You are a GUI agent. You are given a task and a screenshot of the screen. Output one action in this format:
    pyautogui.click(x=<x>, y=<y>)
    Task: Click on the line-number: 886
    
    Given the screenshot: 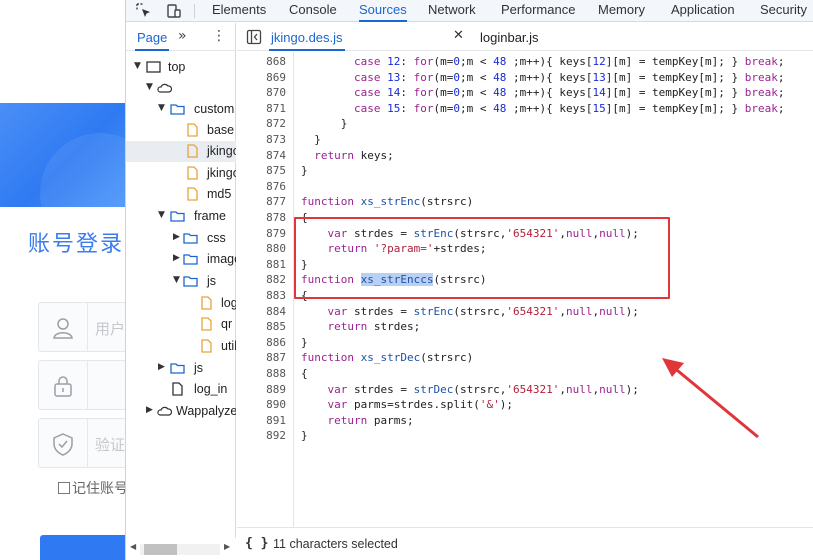 What is the action you would take?
    pyautogui.click(x=261, y=342)
    